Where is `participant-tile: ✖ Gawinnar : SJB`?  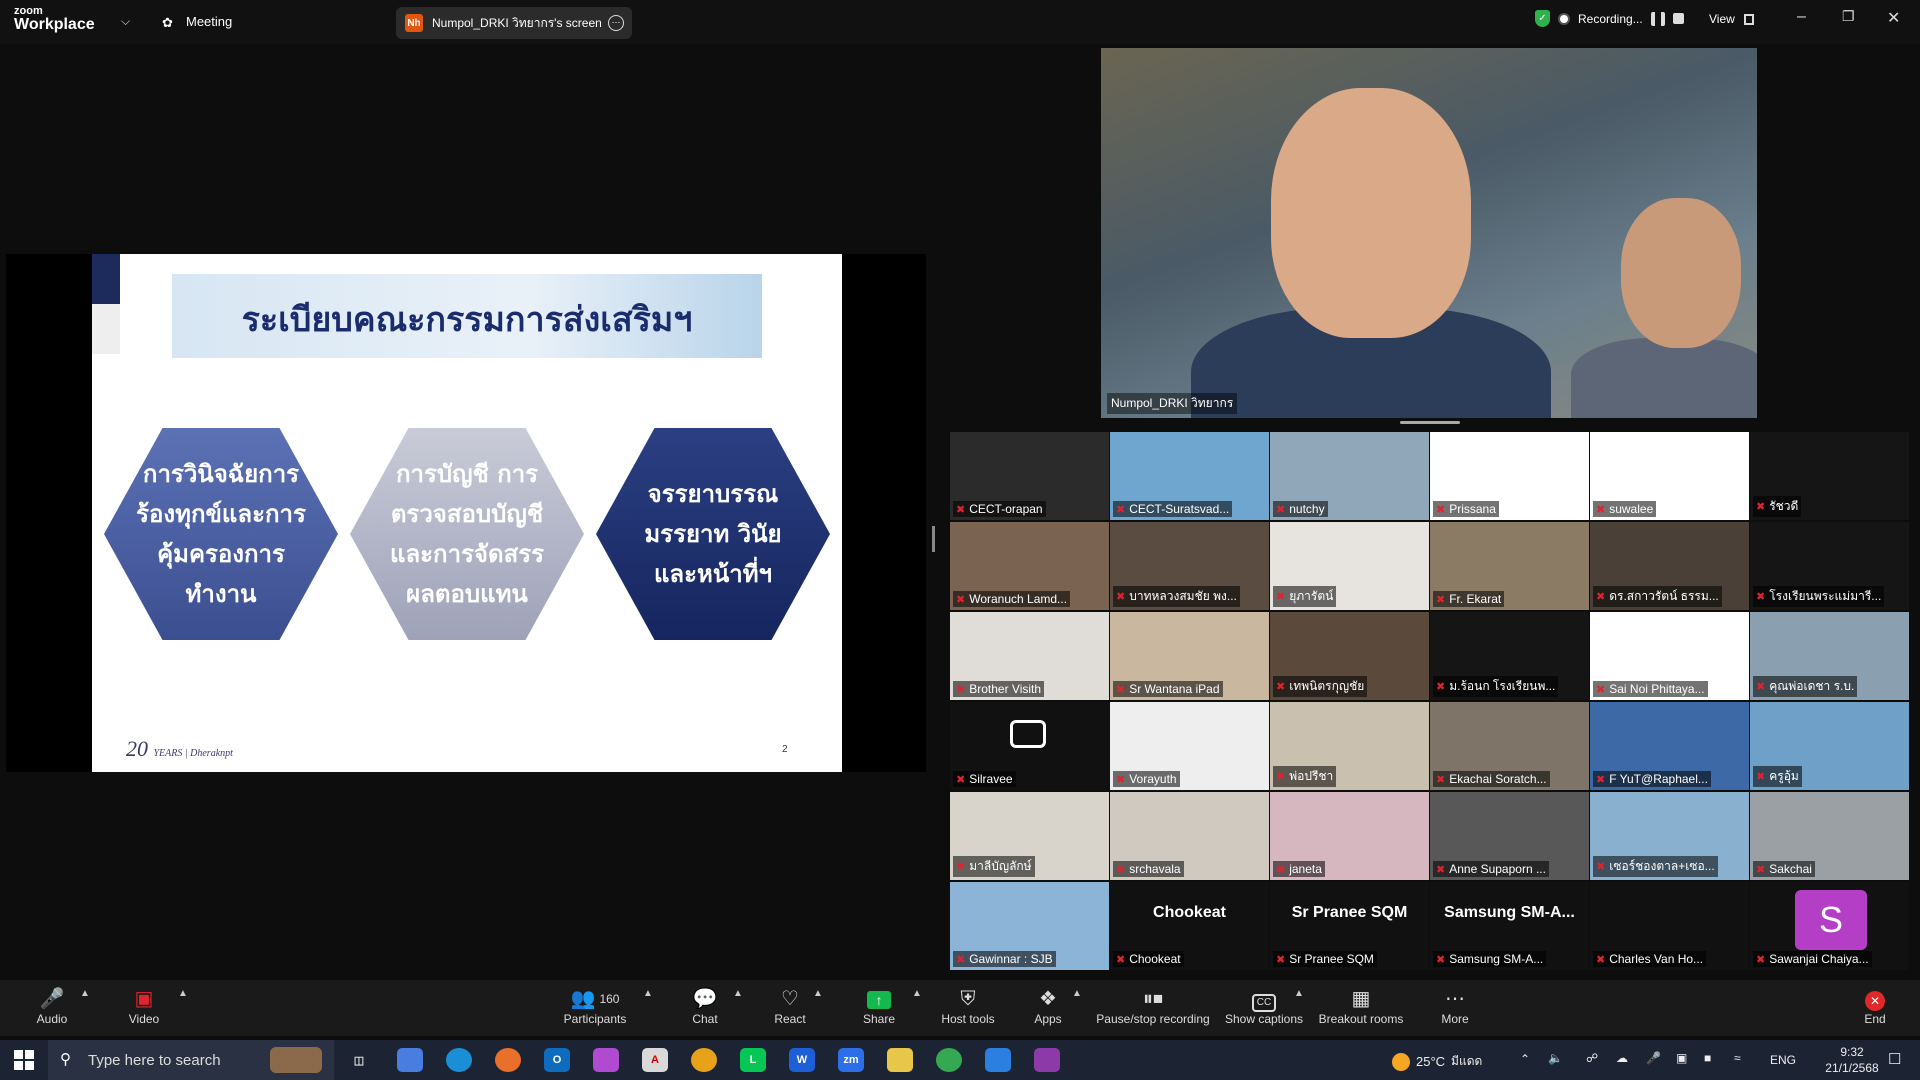
participant-tile: ✖ Gawinnar : SJB is located at coordinates (1029, 926).